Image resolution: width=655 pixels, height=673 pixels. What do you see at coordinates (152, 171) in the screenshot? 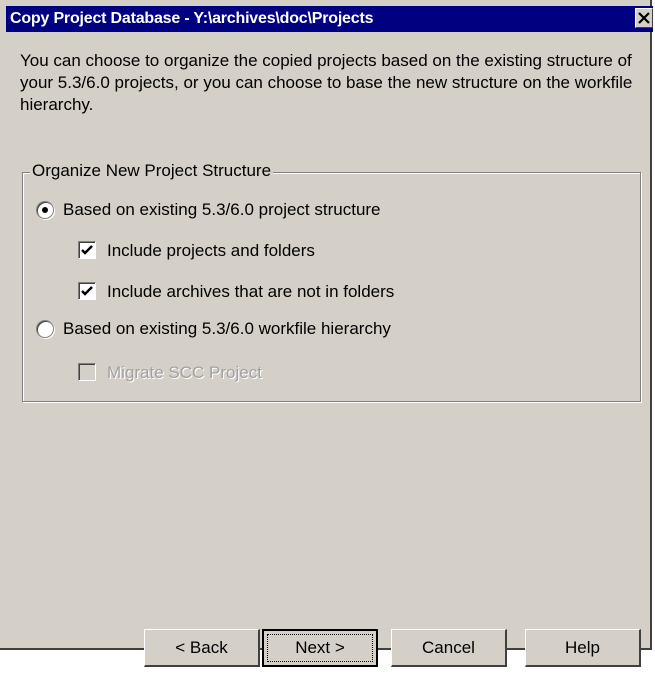
I see `group-legend: Organize New Project Structure` at bounding box center [152, 171].